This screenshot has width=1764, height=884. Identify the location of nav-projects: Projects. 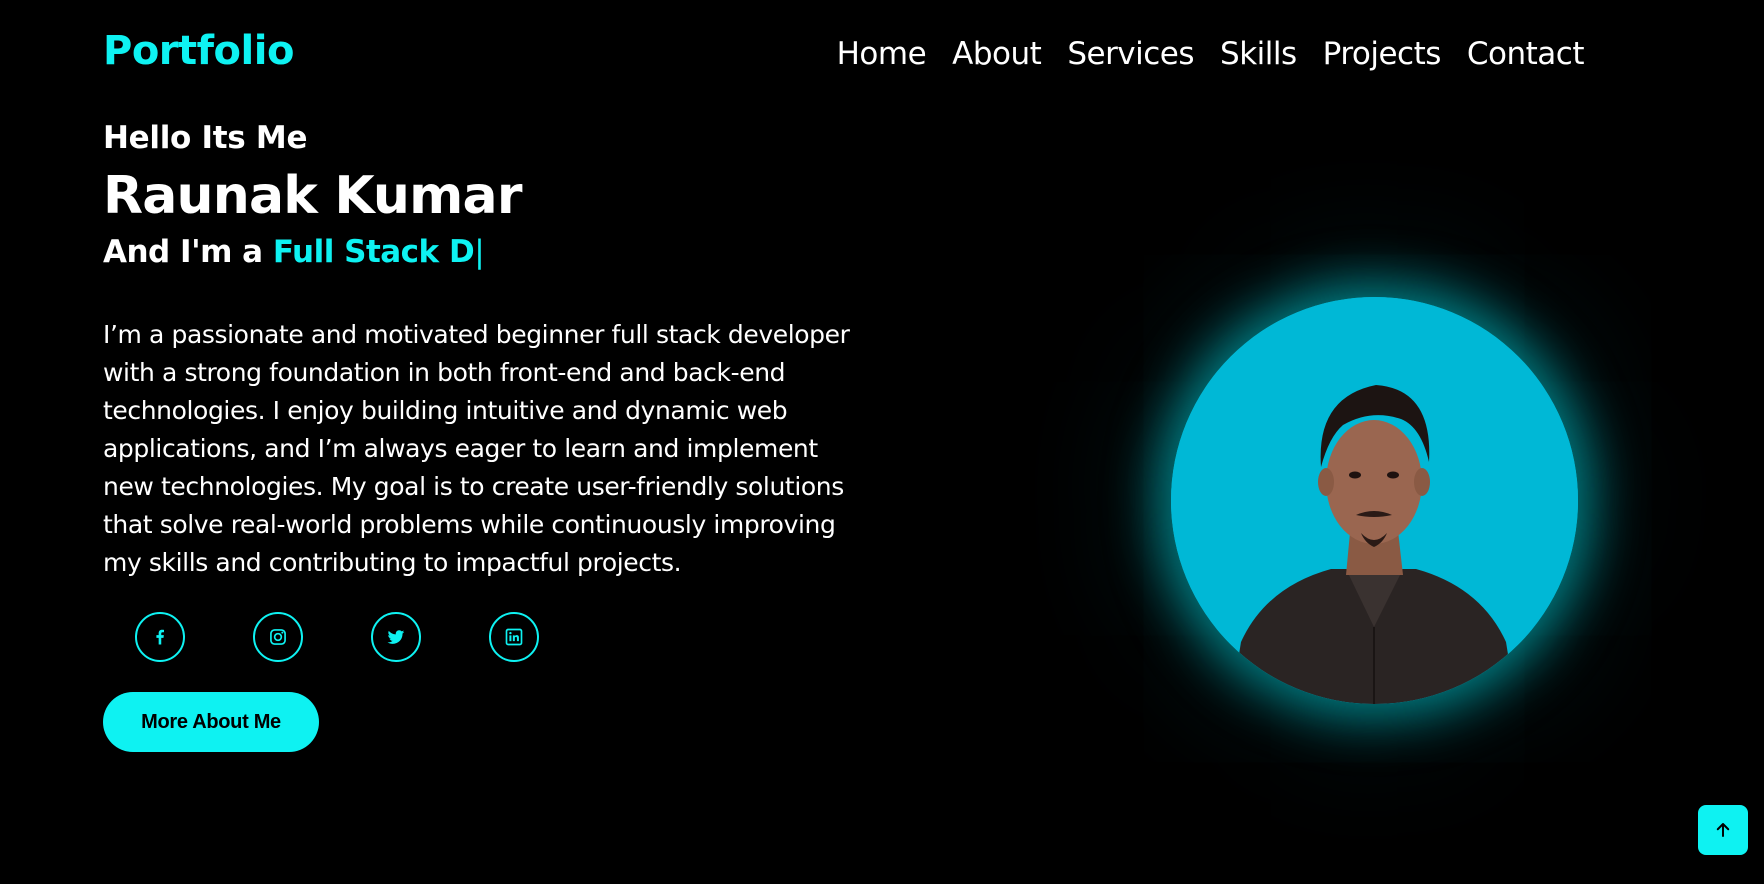
(1382, 54).